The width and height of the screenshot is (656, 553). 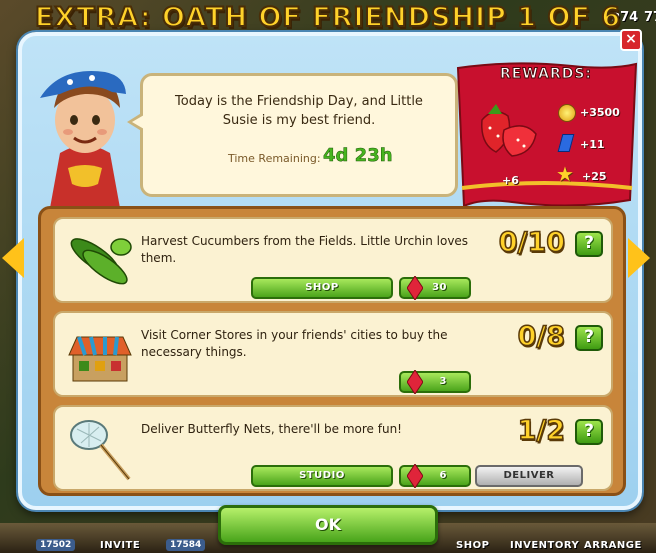 What do you see at coordinates (639, 258) in the screenshot?
I see `next-quest-arrow` at bounding box center [639, 258].